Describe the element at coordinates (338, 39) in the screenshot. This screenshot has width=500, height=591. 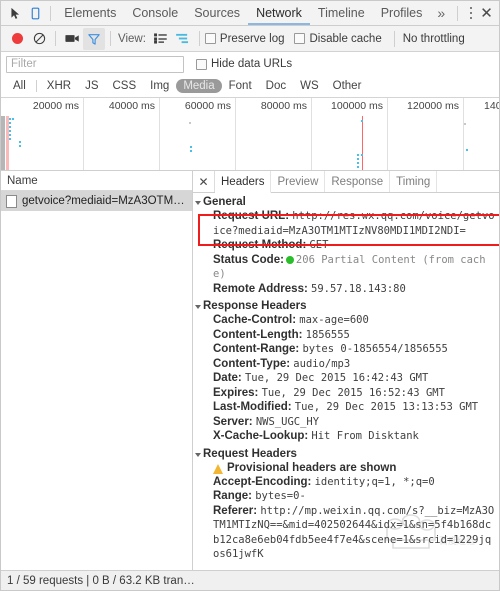
I see `disable-cache-checkbox: Disable cache` at that location.